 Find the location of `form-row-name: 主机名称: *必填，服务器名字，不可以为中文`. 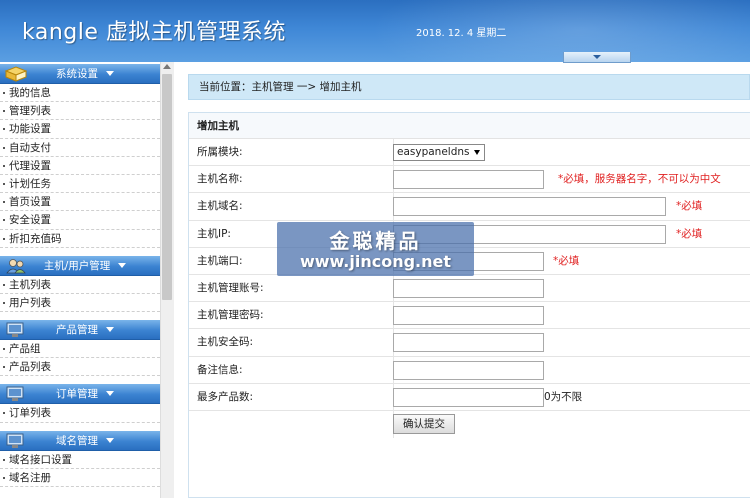

form-row-name: 主机名称: *必填，服务器名字，不可以为中文 is located at coordinates (469, 180).